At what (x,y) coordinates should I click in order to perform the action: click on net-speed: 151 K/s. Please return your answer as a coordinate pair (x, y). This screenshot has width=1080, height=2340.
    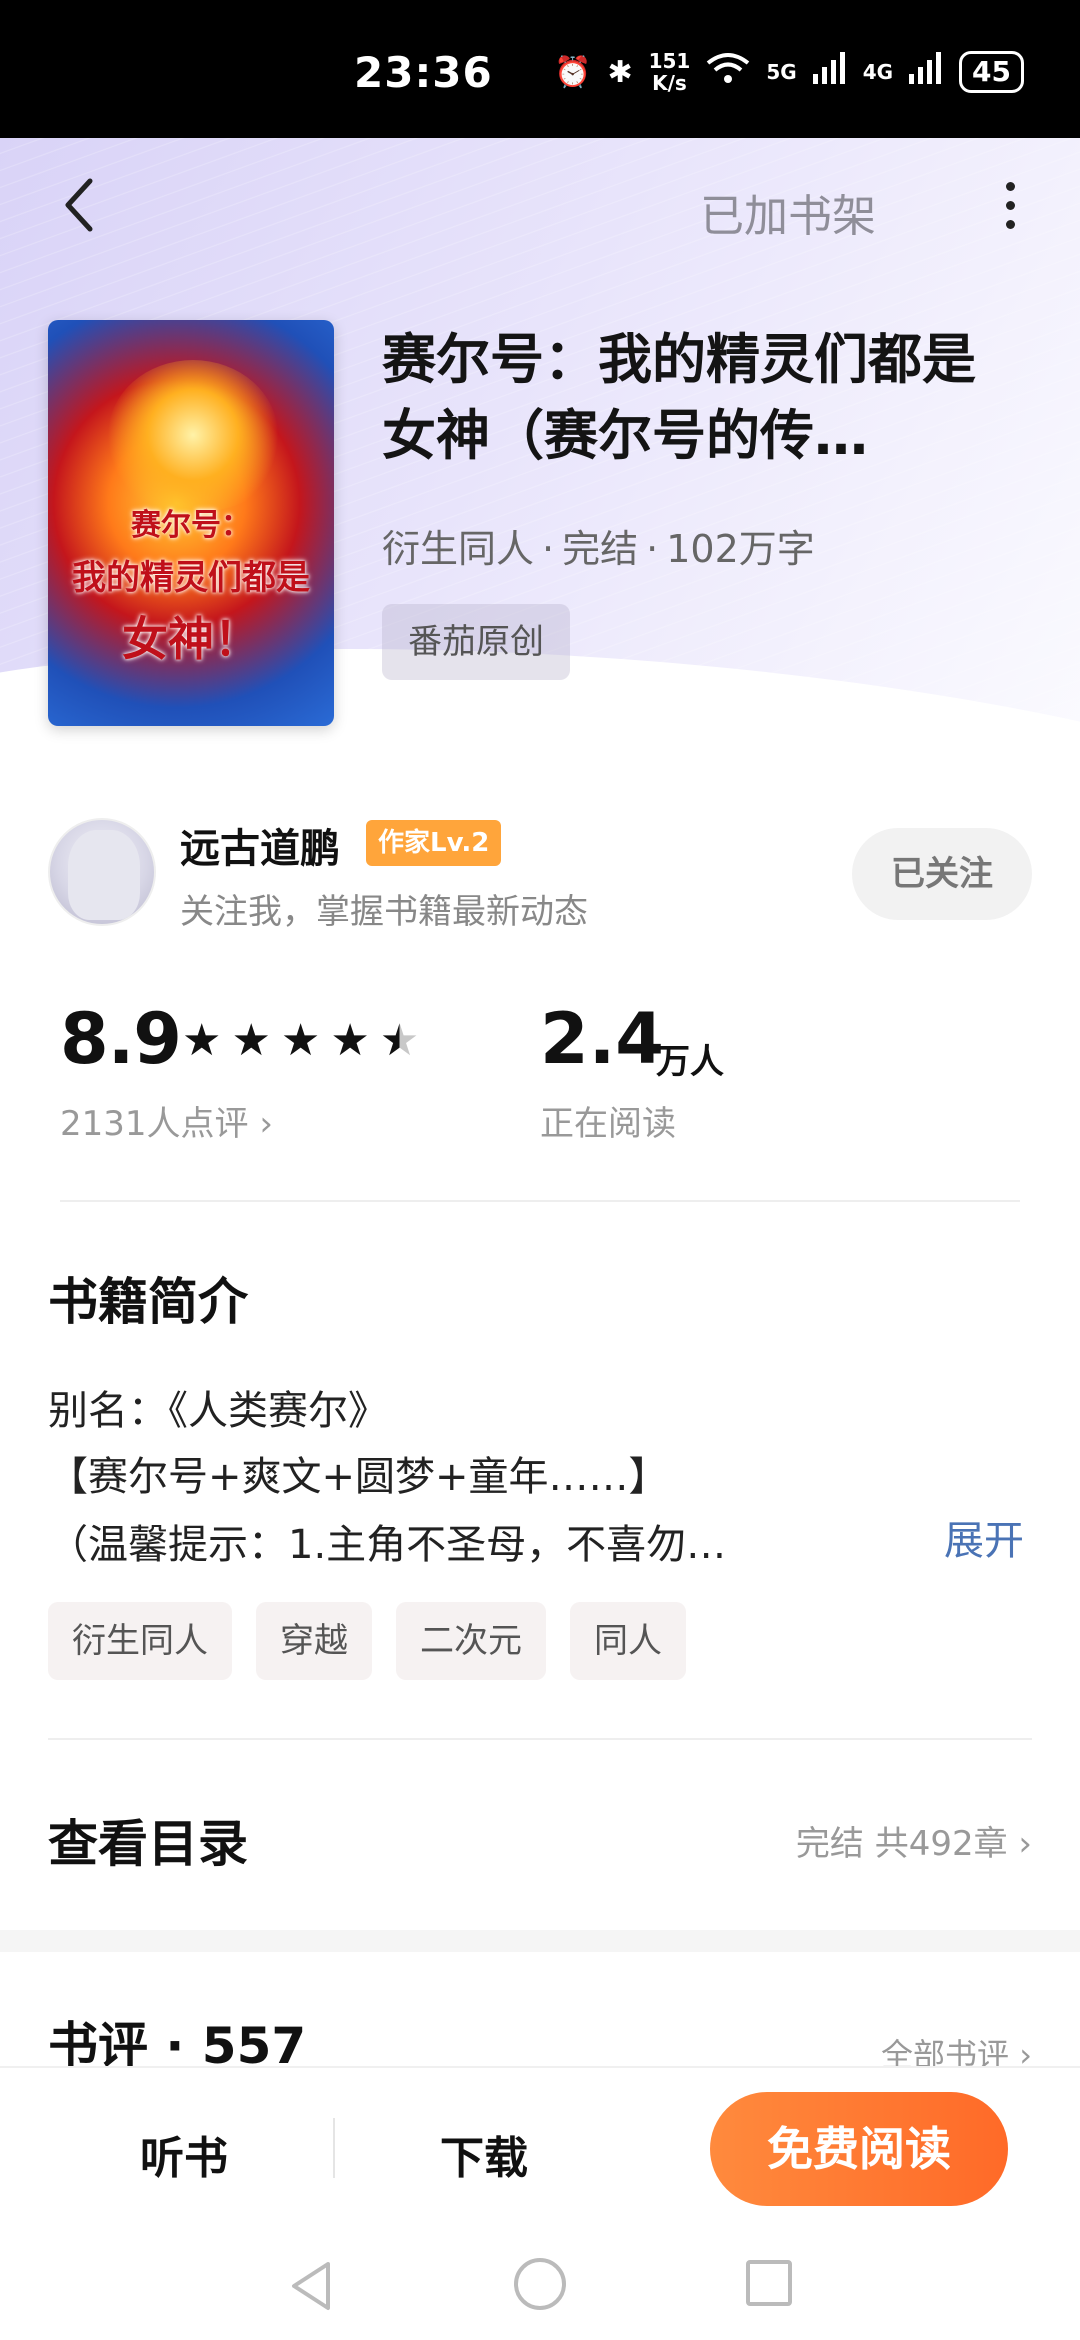
    Looking at the image, I should click on (670, 72).